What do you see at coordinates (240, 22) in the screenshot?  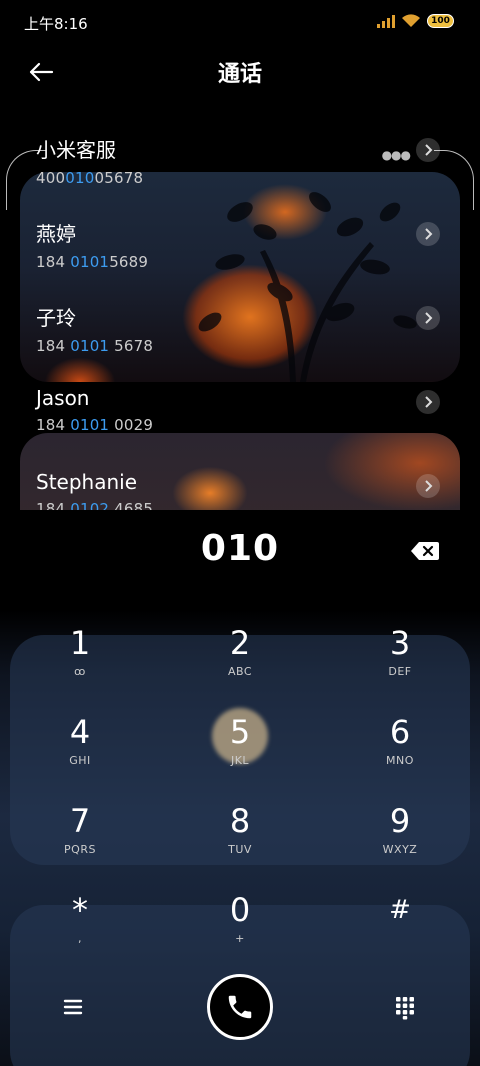 I see `status-bar: 上午8:16 100` at bounding box center [240, 22].